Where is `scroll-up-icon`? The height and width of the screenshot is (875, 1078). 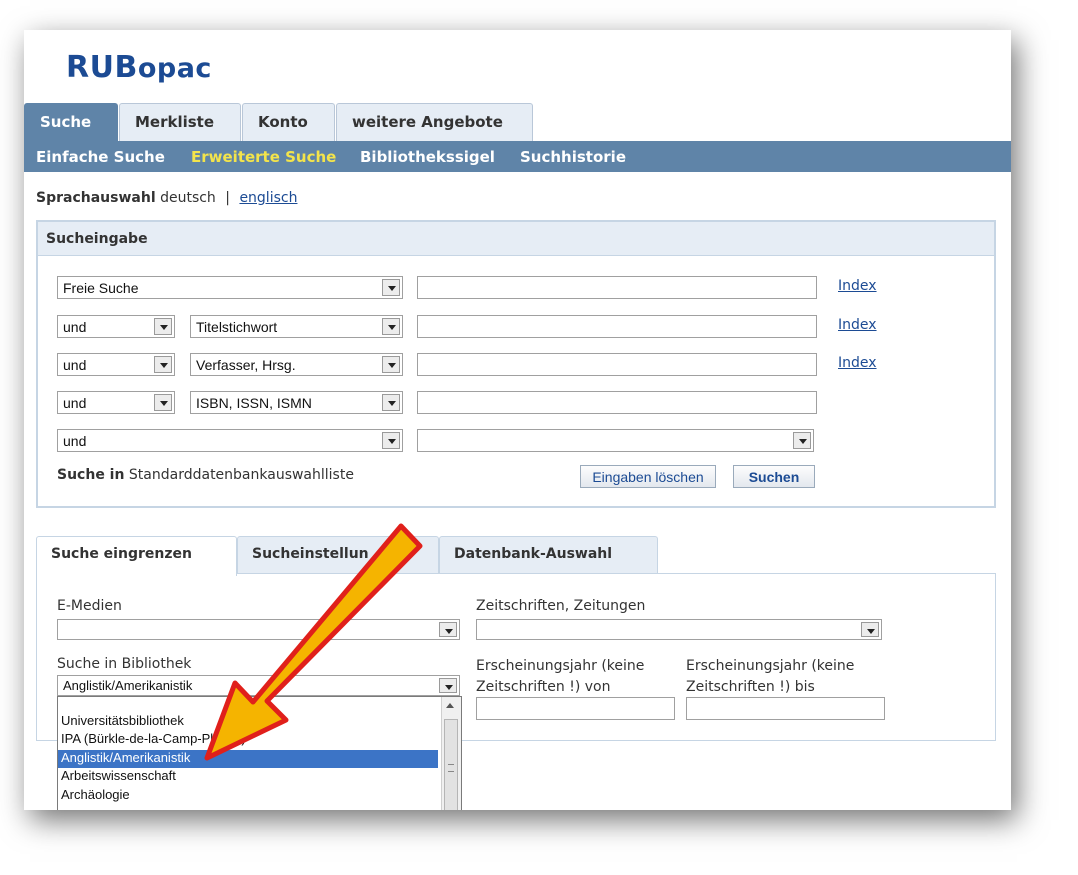 scroll-up-icon is located at coordinates (450, 705).